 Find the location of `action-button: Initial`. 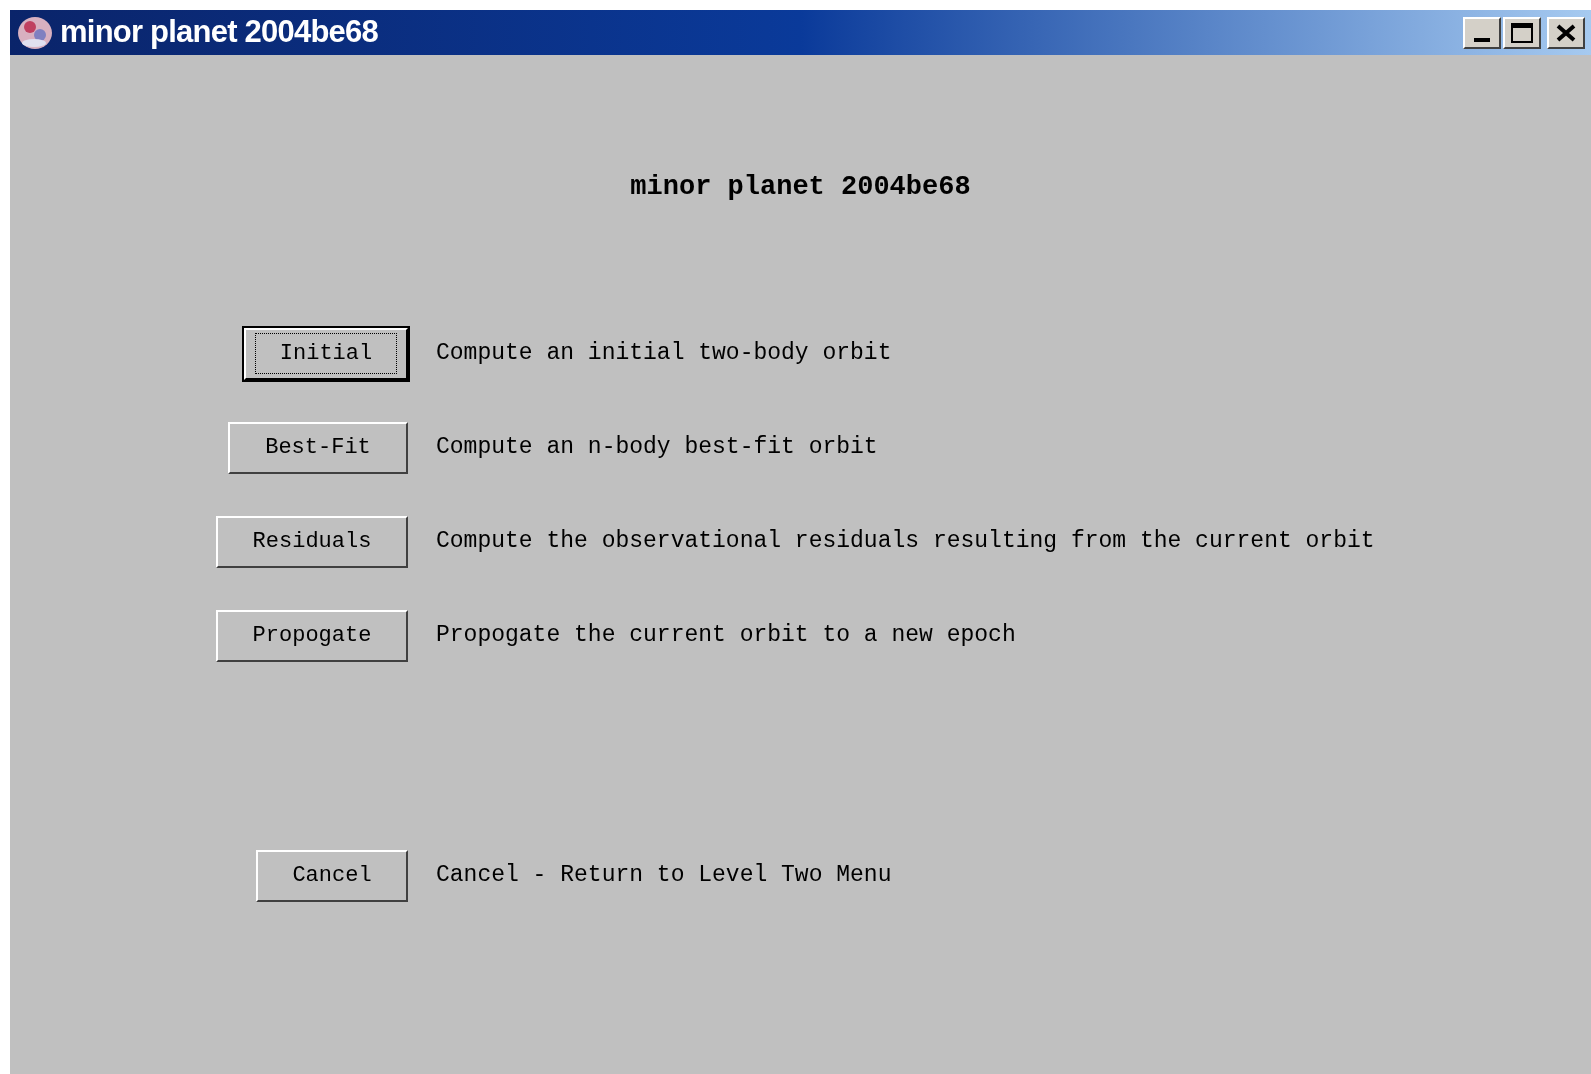

action-button: Initial is located at coordinates (326, 353).